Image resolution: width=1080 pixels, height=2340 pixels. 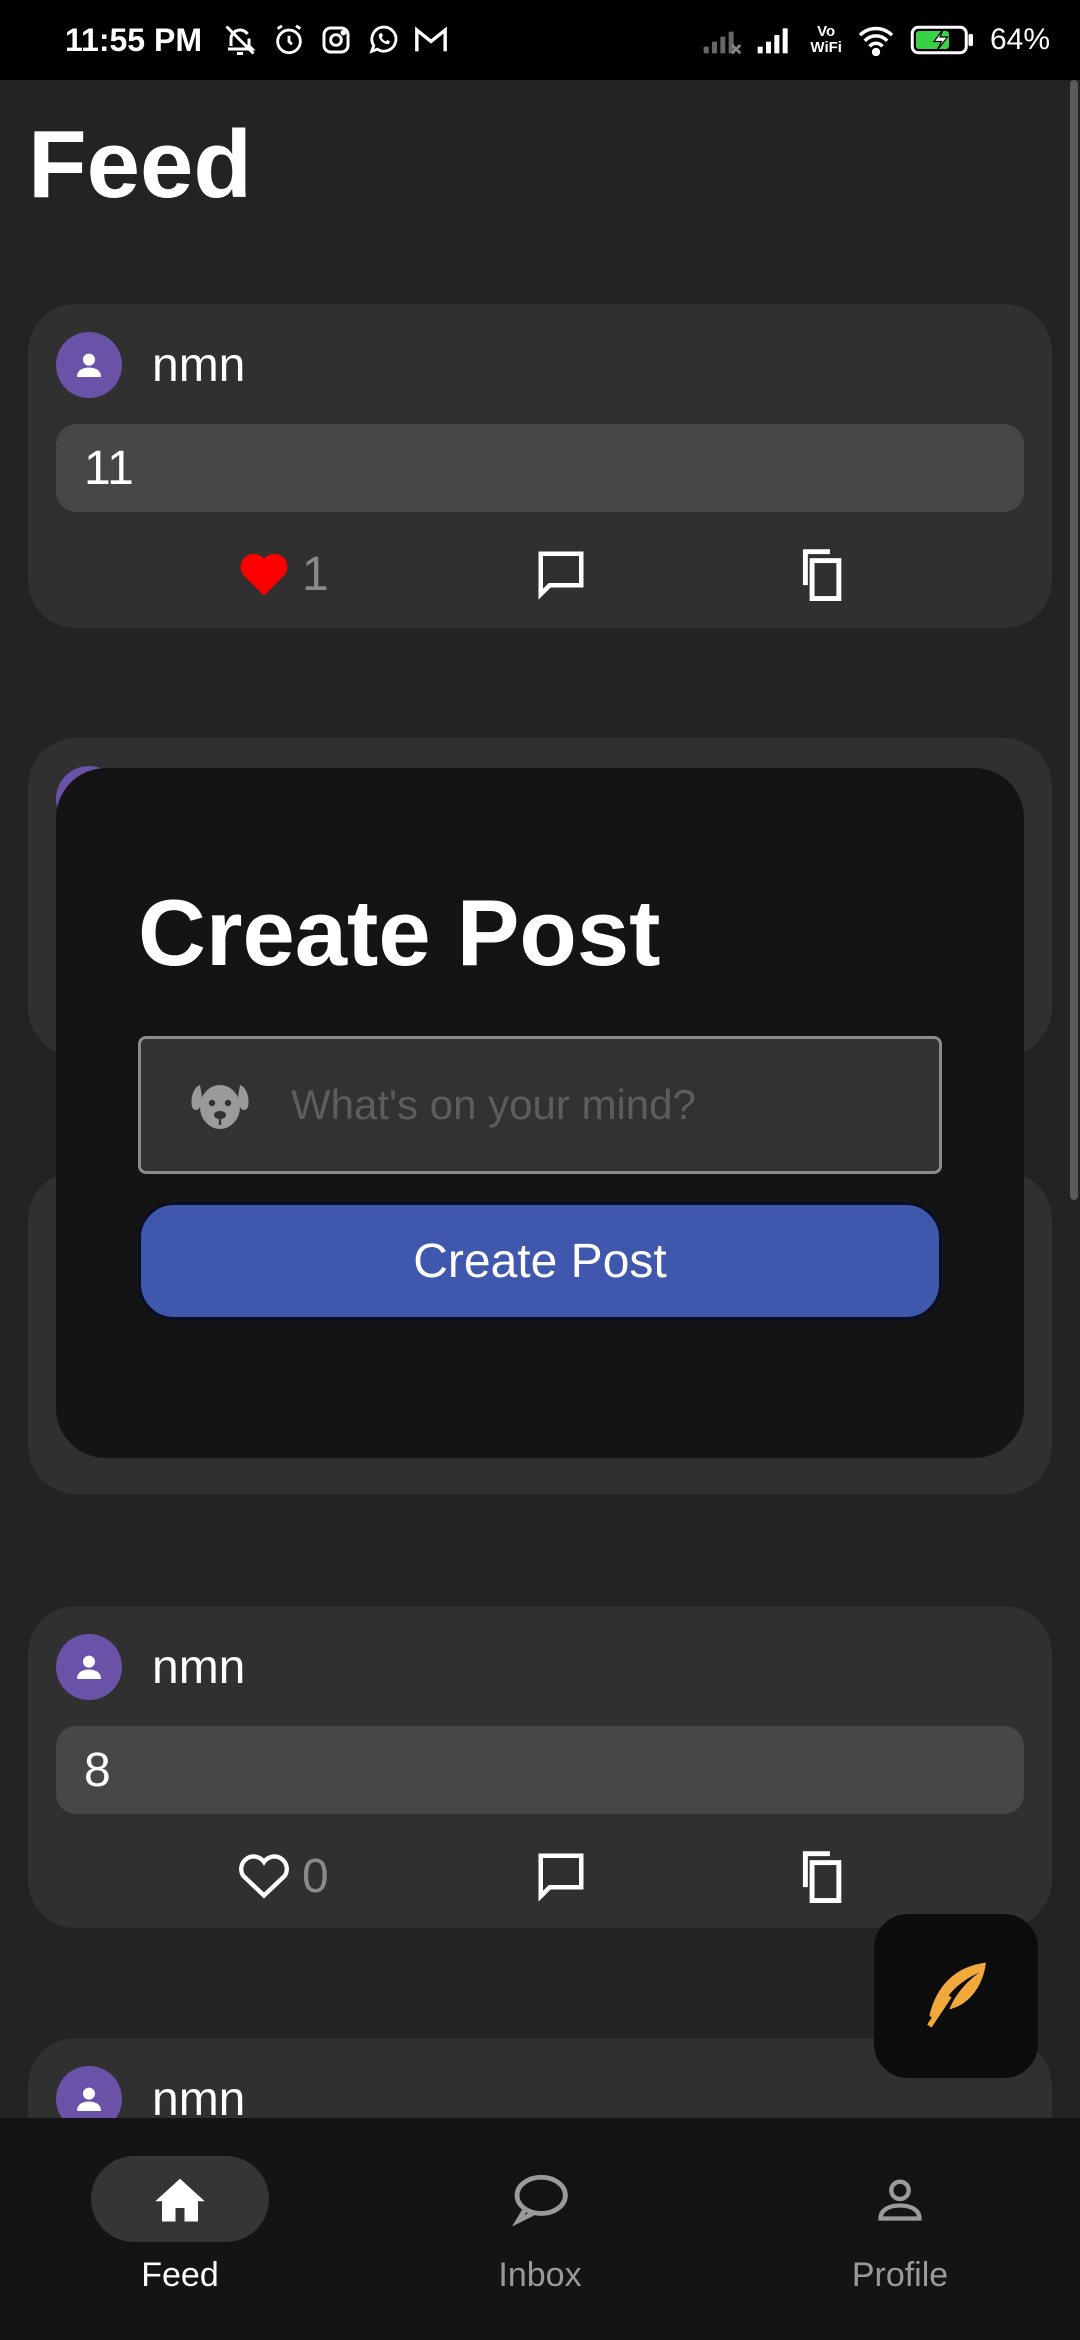 I want to click on dog-icon, so click(x=220, y=1105).